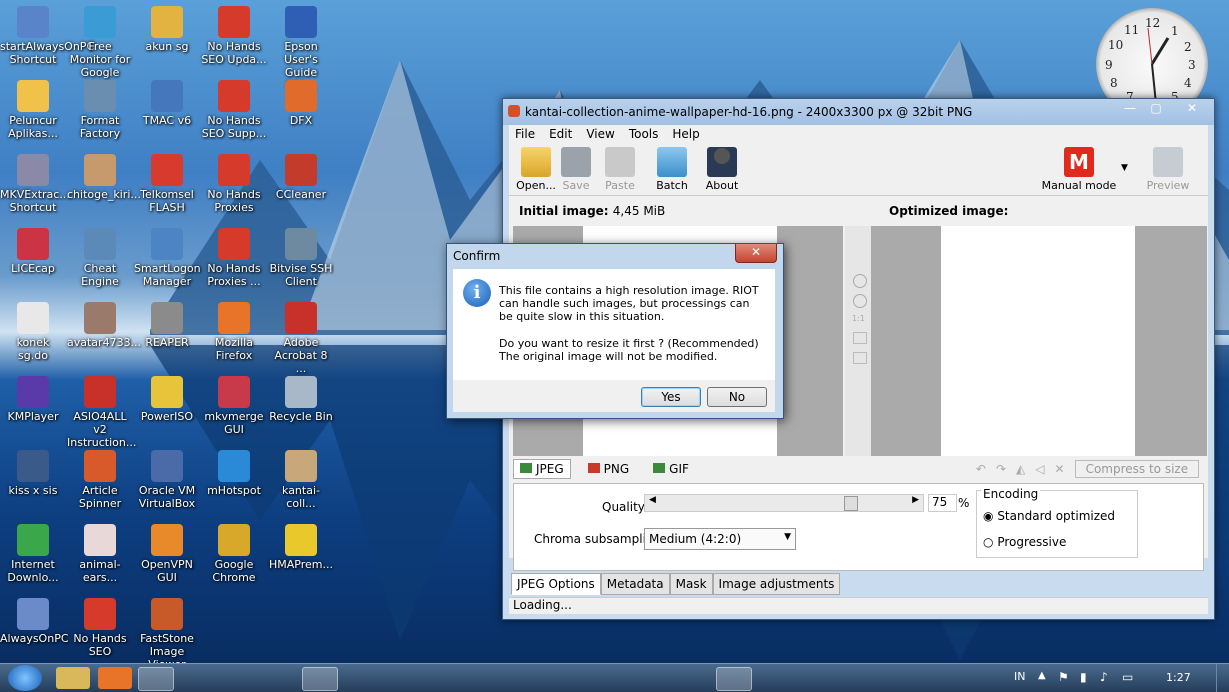 The width and height of the screenshot is (1229, 692). Describe the element at coordinates (100, 480) in the screenshot. I see `desktop-icon: Article Spinner` at that location.